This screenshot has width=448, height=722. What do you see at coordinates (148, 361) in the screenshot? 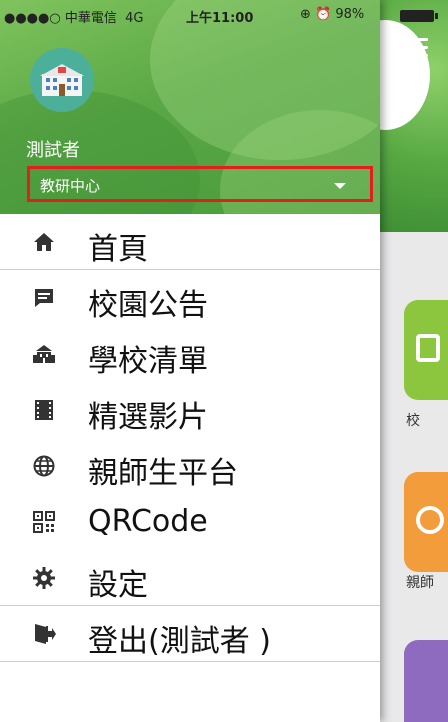
I see `menu-item-label: 學校清單` at bounding box center [148, 361].